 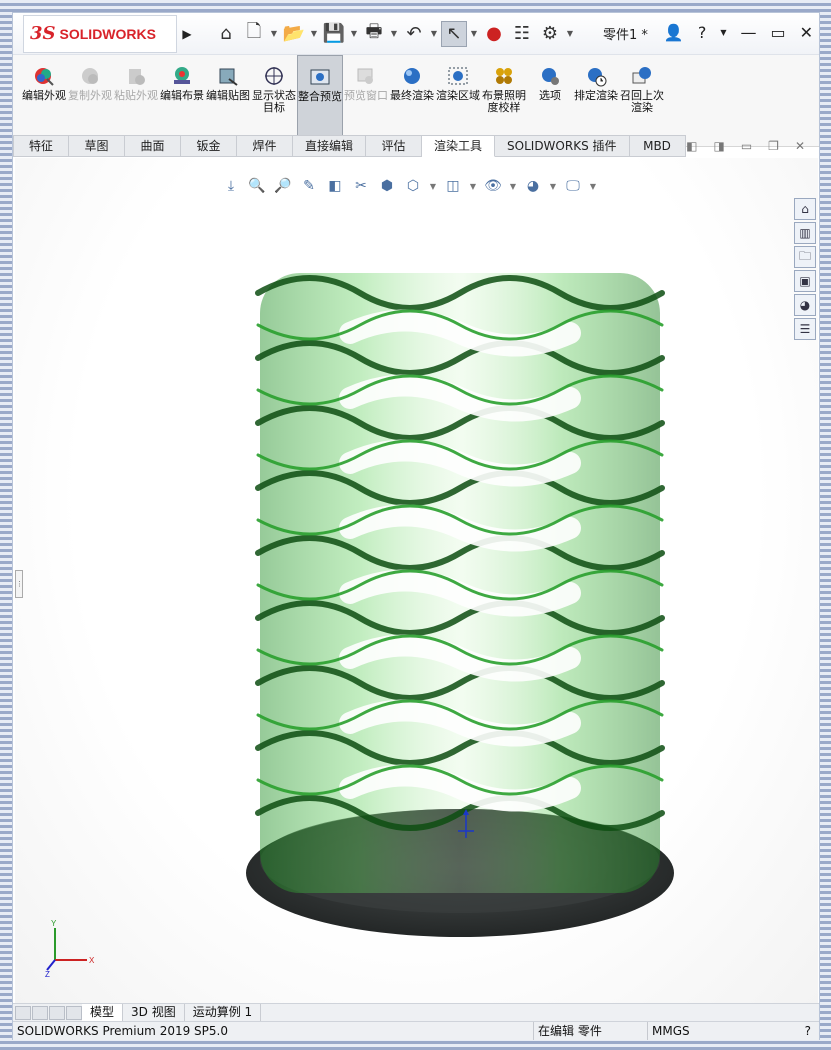 I want to click on final-render-button: 最终渲染, so click(x=412, y=100).